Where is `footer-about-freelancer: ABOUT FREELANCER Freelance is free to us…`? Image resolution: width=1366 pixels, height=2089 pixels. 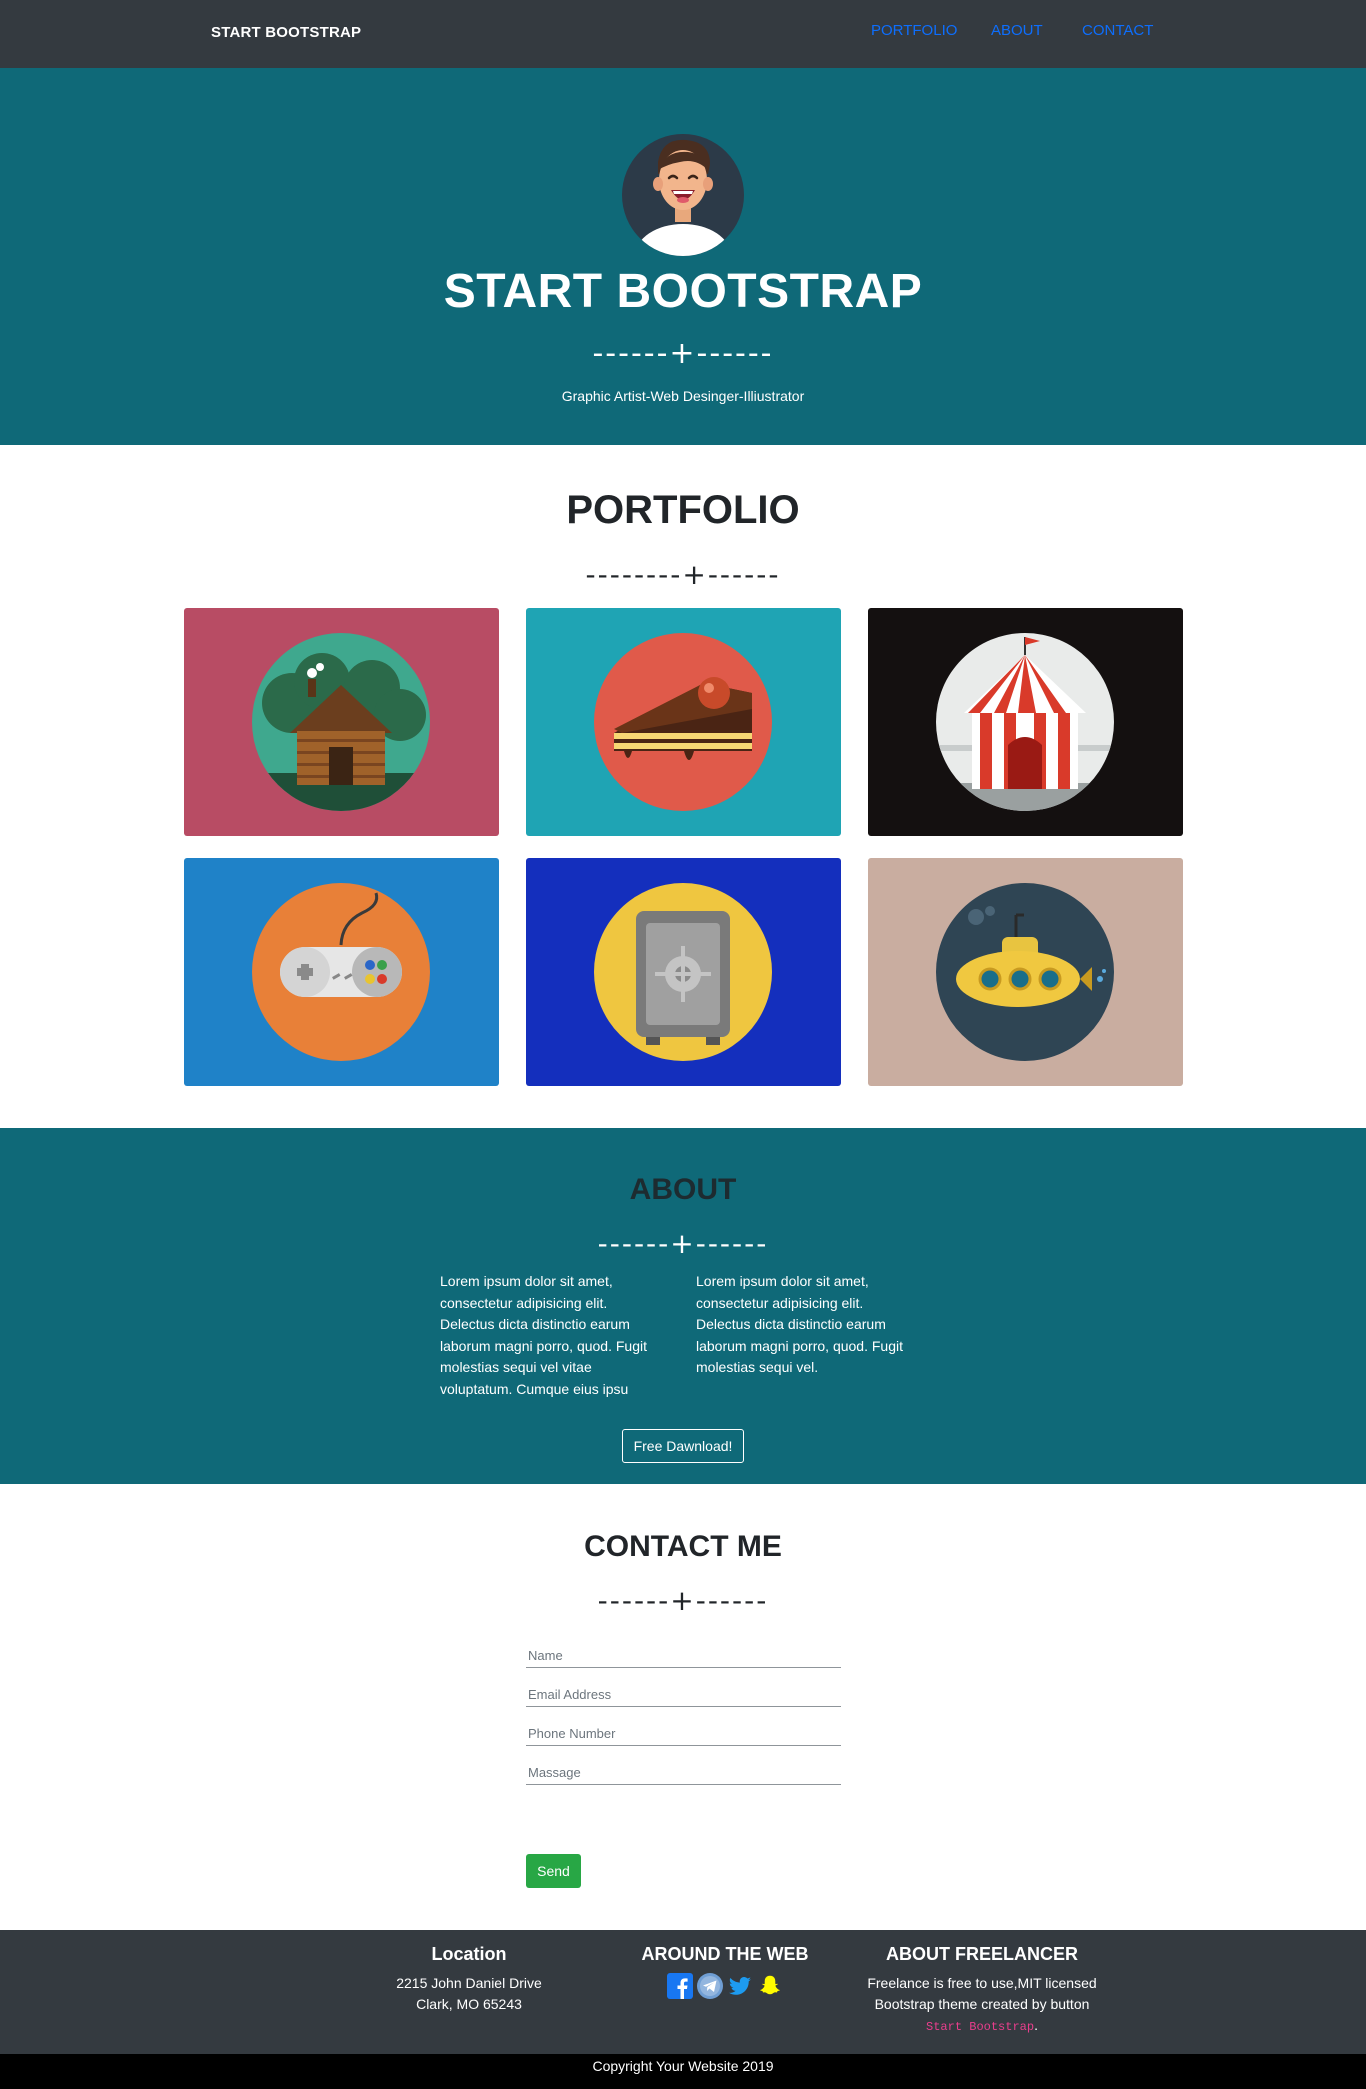
footer-about-freelancer: ABOUT FREELANCER Freelance is free to us… is located at coordinates (982, 1991).